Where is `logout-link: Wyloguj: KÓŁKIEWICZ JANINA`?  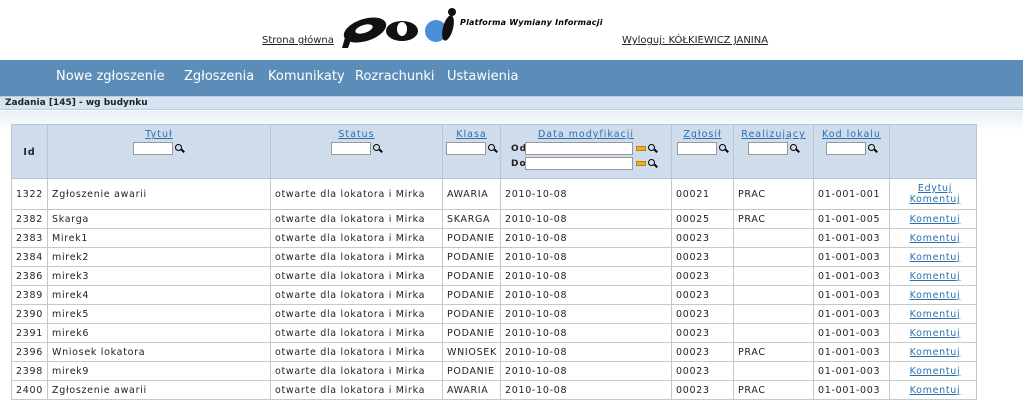 logout-link: Wyloguj: KÓŁKIEWICZ JANINA is located at coordinates (695, 40).